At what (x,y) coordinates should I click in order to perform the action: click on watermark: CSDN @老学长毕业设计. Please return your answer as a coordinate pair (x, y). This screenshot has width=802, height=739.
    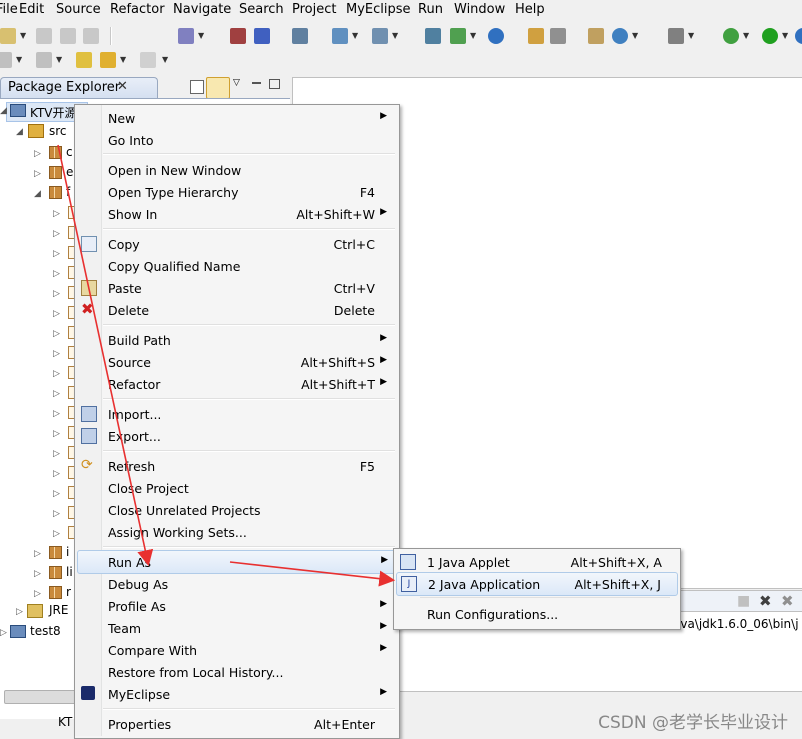
    Looking at the image, I should click on (693, 723).